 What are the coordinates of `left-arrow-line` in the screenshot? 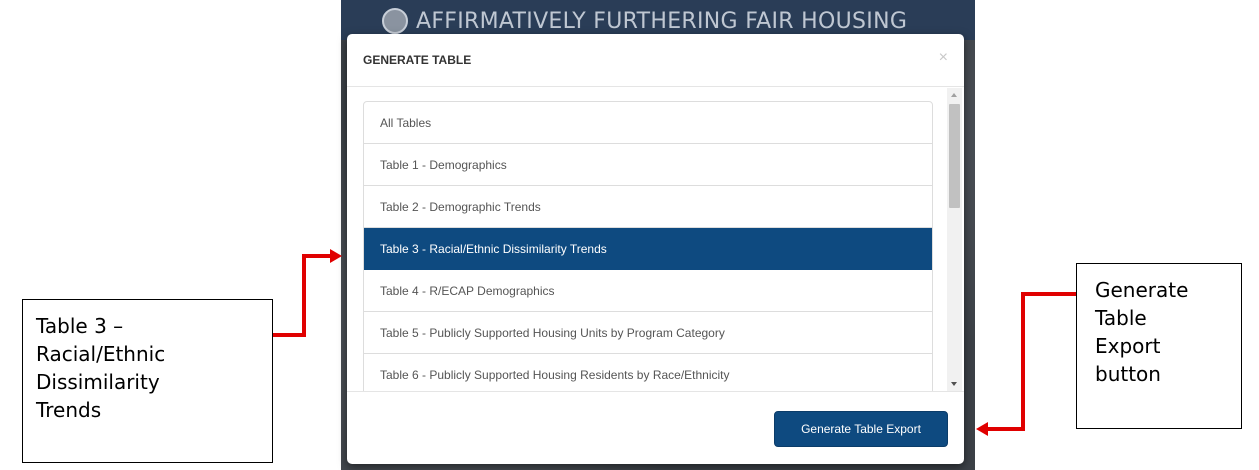 It's located at (301, 295).